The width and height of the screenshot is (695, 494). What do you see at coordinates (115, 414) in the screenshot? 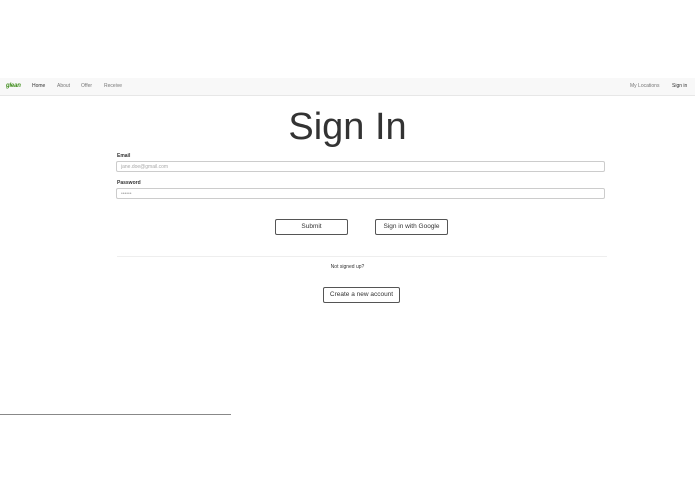
I see `bottom-rule` at bounding box center [115, 414].